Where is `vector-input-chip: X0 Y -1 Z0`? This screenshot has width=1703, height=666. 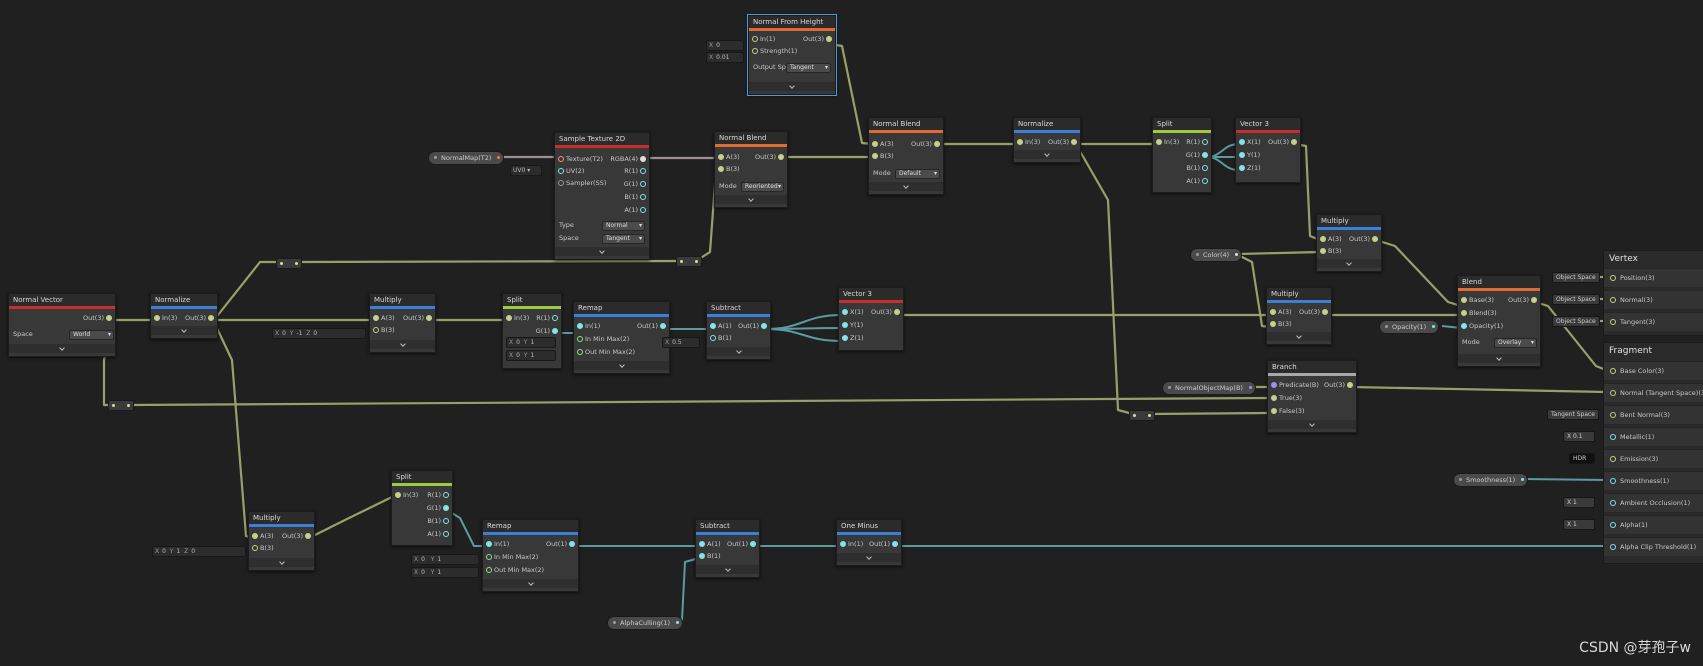
vector-input-chip: X0 Y -1 Z0 is located at coordinates (319, 333).